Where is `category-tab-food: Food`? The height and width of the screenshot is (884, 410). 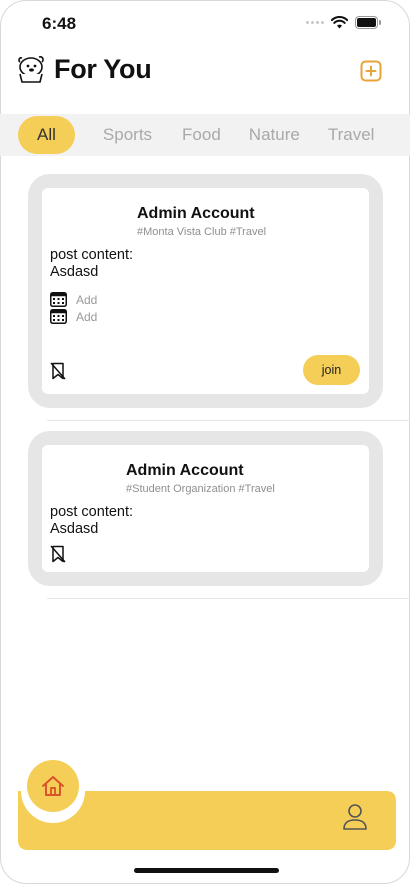 category-tab-food: Food is located at coordinates (201, 135).